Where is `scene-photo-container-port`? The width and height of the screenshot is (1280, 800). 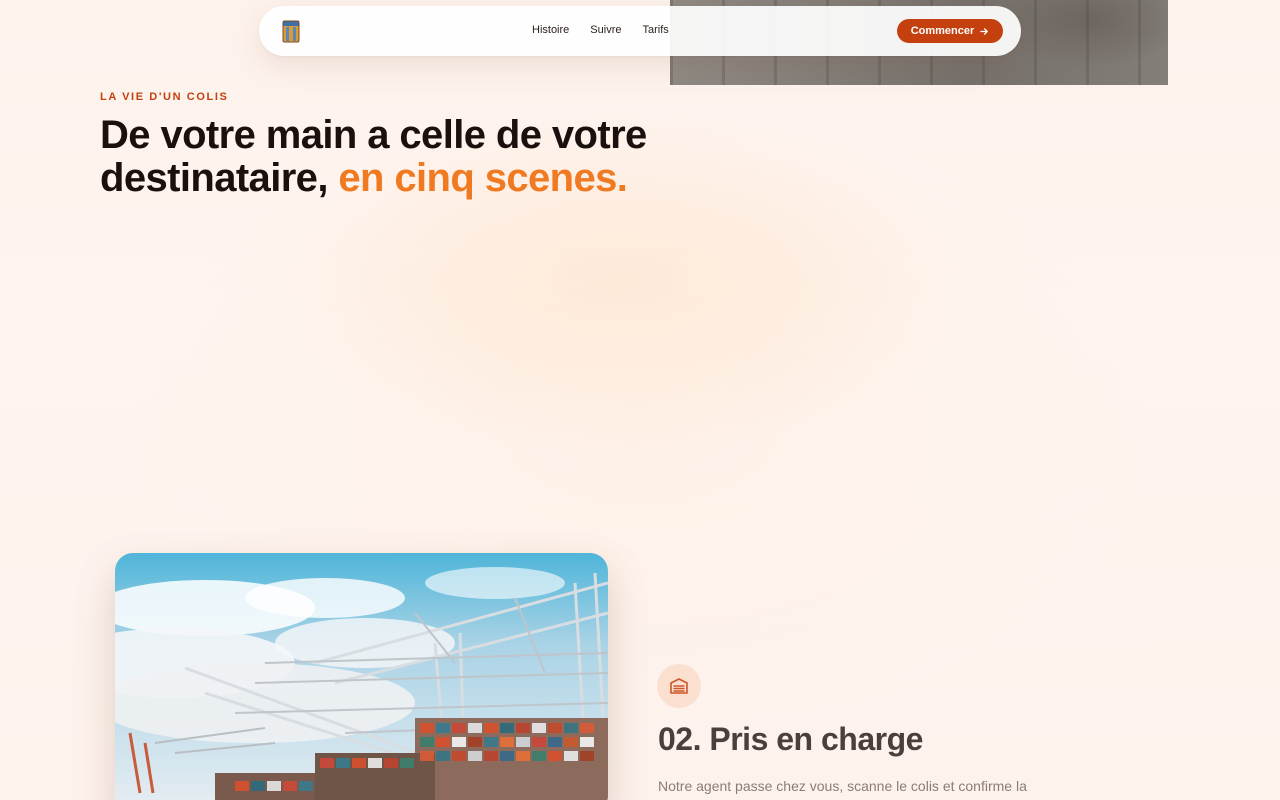
scene-photo-container-port is located at coordinates (361, 676).